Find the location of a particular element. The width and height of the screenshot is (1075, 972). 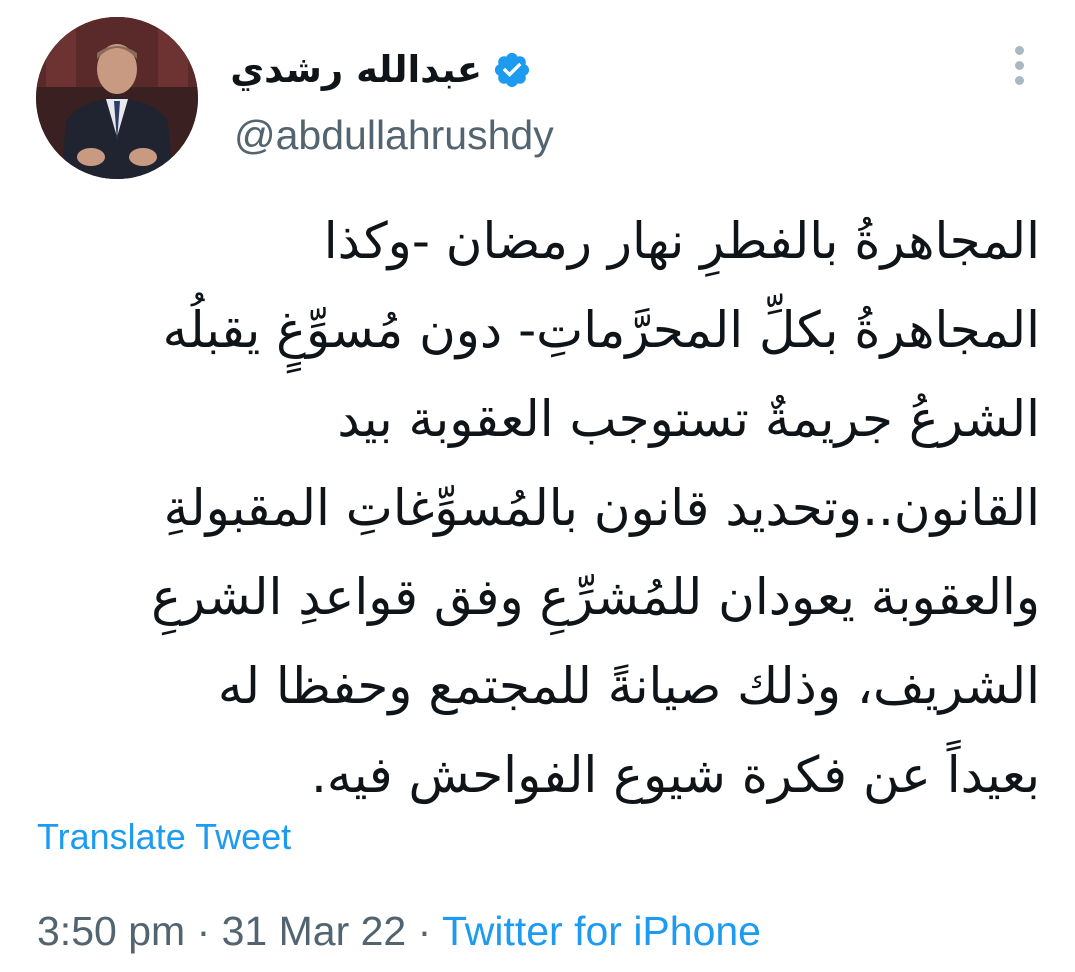

tweet-date: 31 Mar 22 is located at coordinates (314, 931).